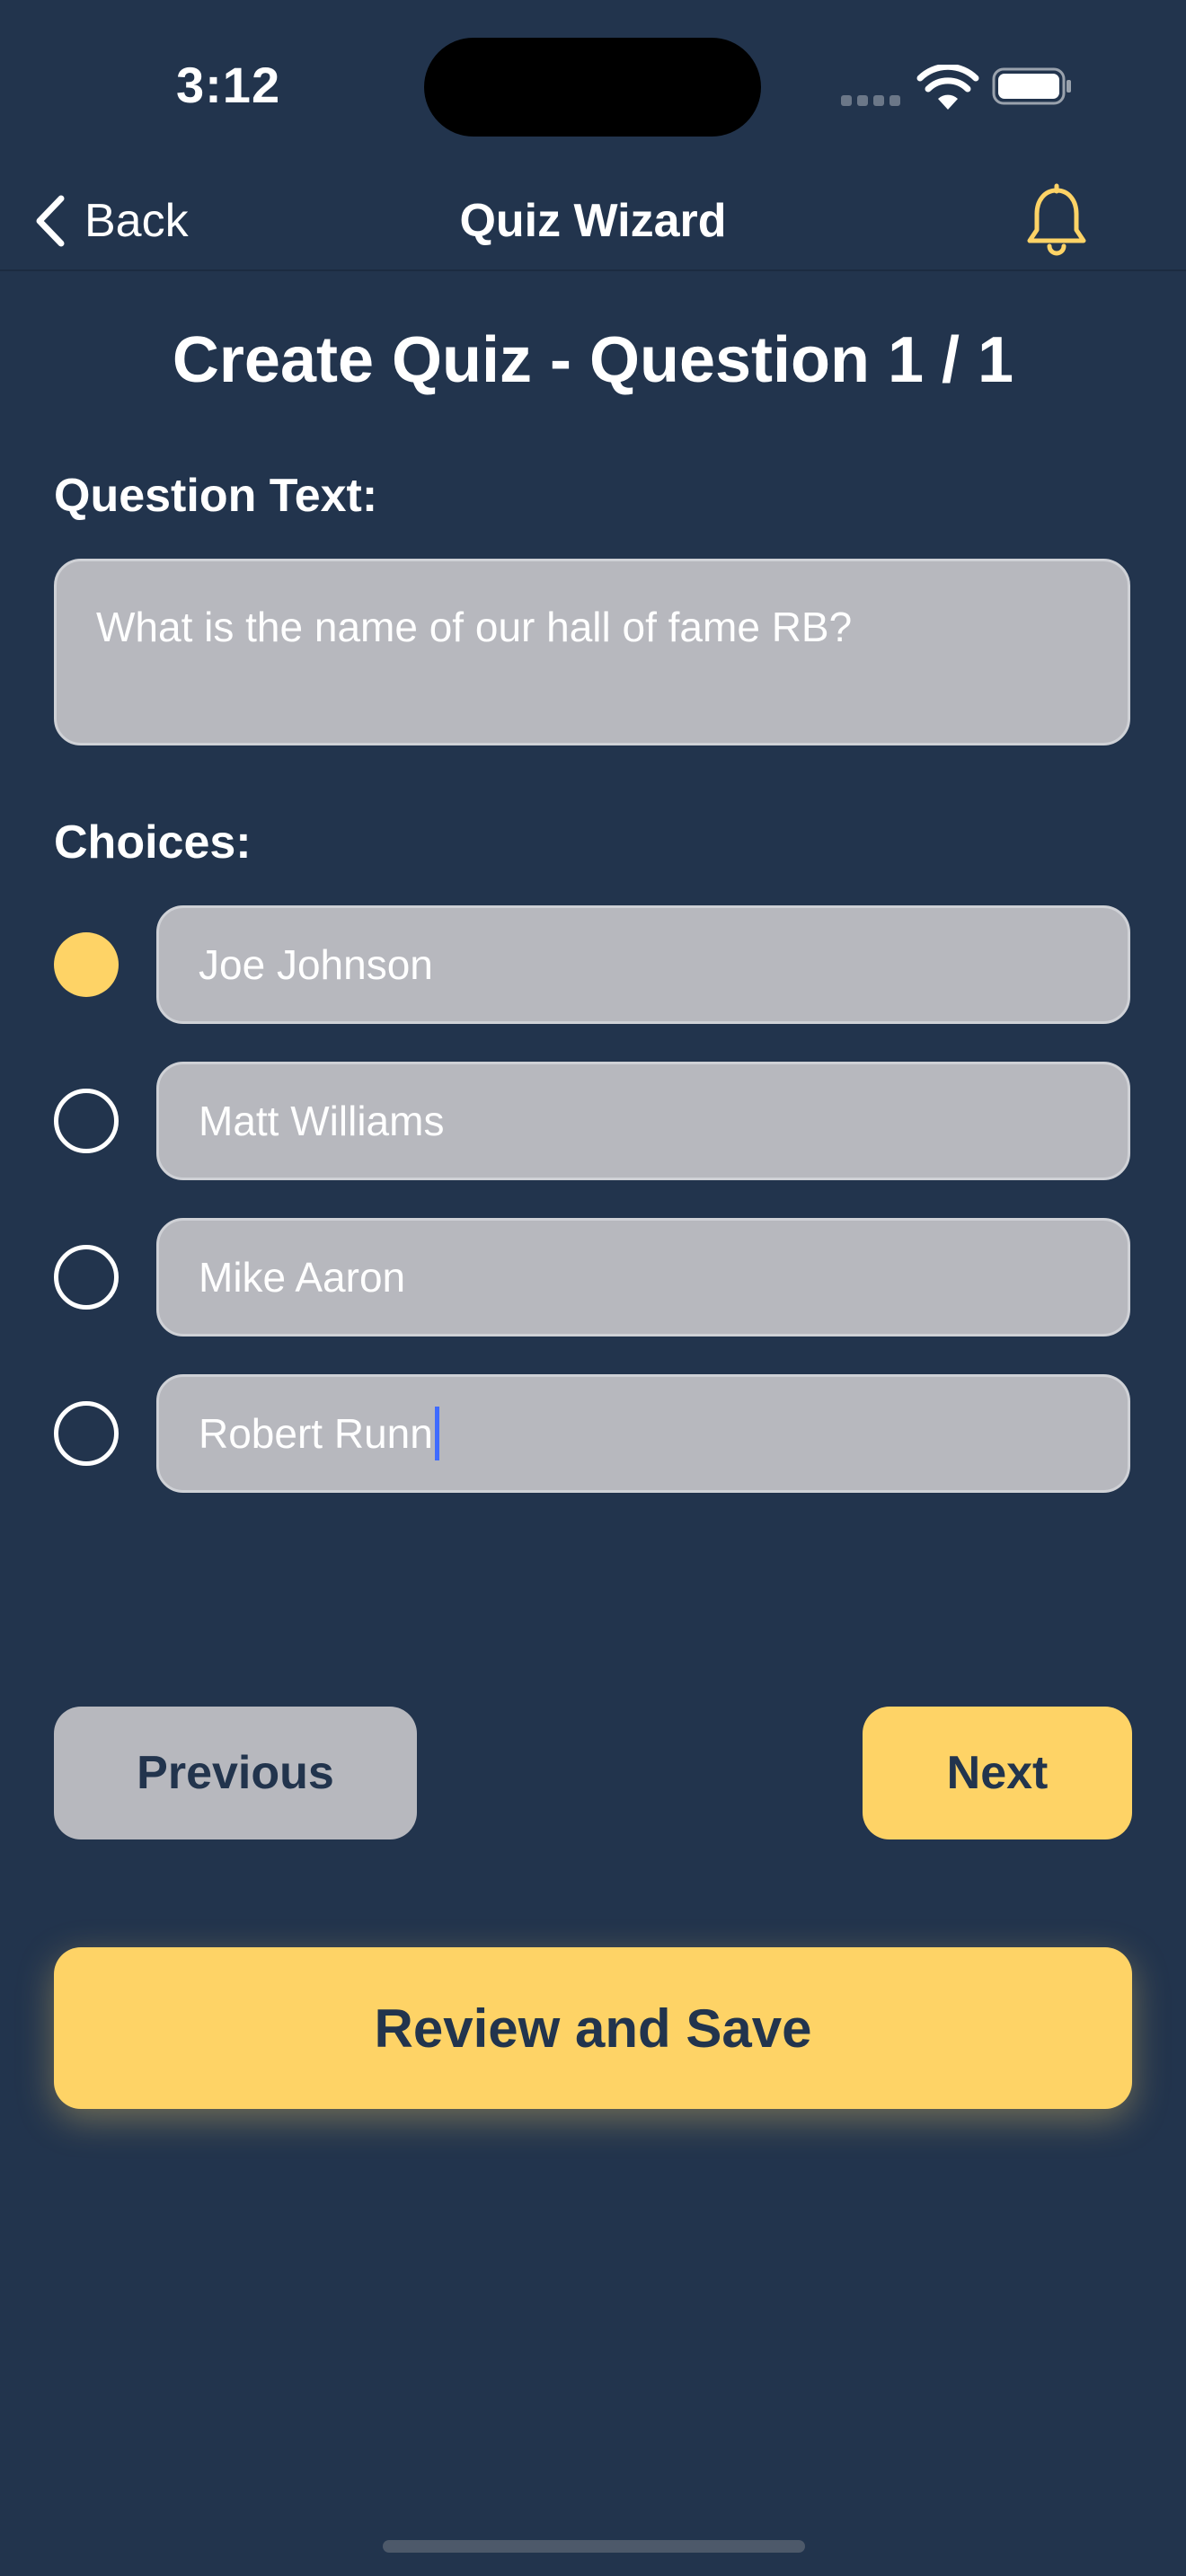  I want to click on choice-text-4: Robert Runn, so click(316, 1433).